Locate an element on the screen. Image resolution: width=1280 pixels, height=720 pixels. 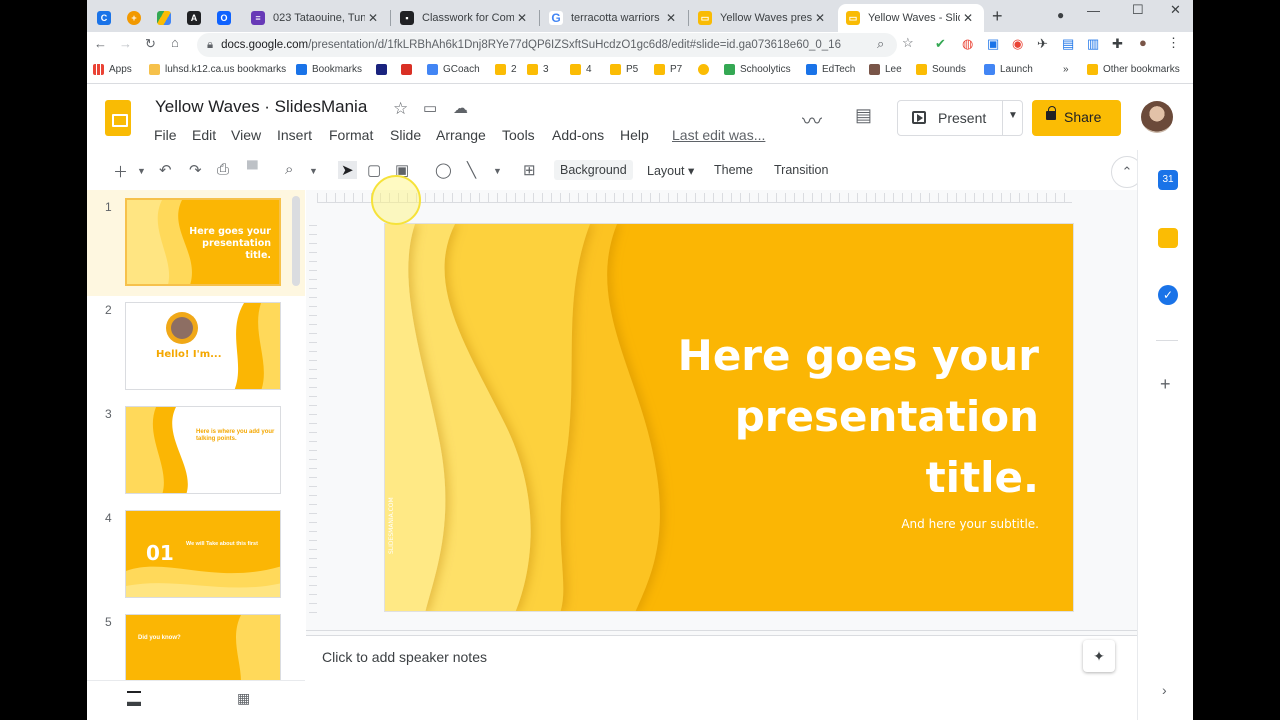
new-slide-icon: ＋ is located at coordinates (120, 171).